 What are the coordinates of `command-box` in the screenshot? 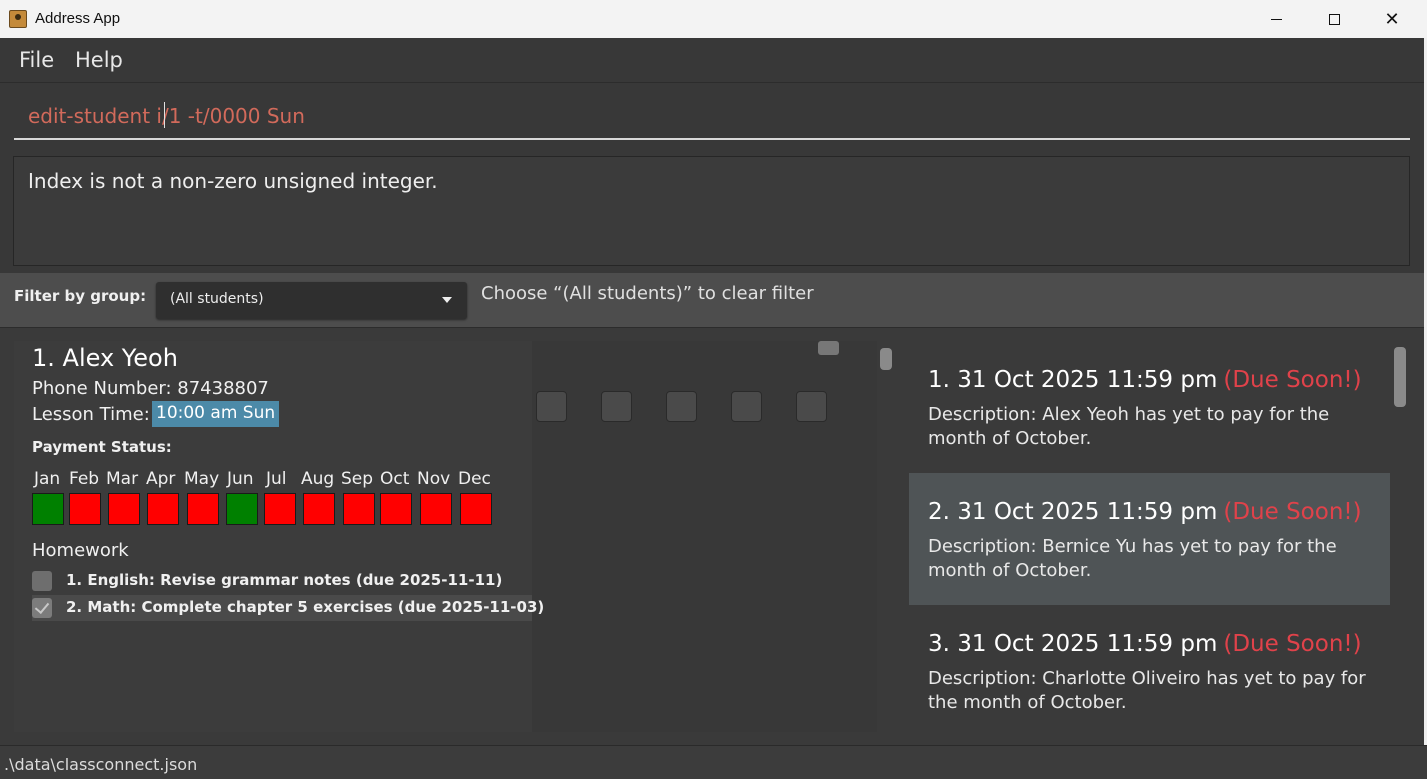 It's located at (713, 116).